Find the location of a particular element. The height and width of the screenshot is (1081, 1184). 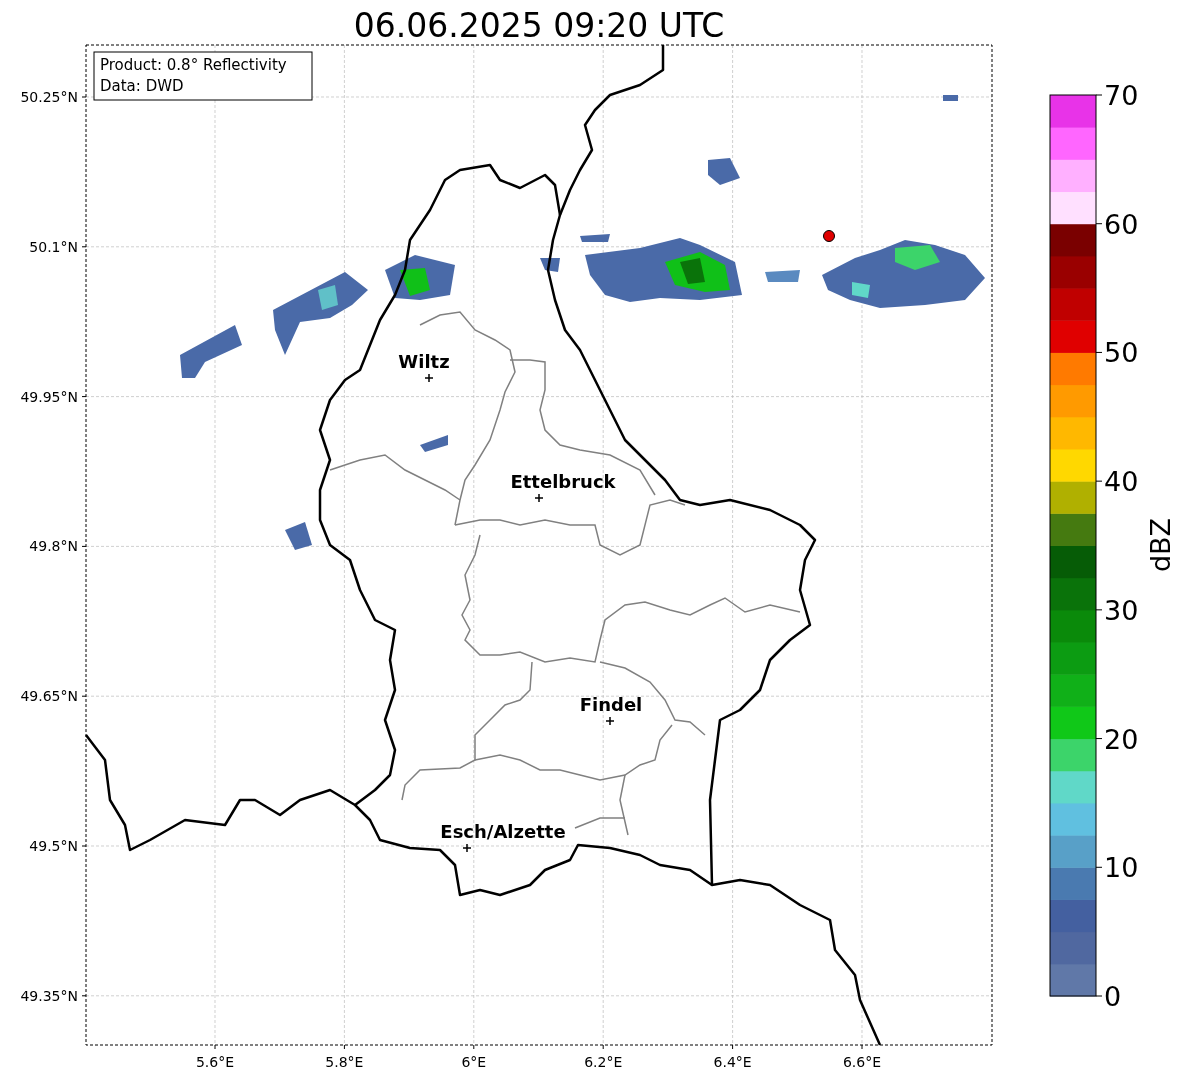

city-label: Esch/Alzette is located at coordinates (503, 831).